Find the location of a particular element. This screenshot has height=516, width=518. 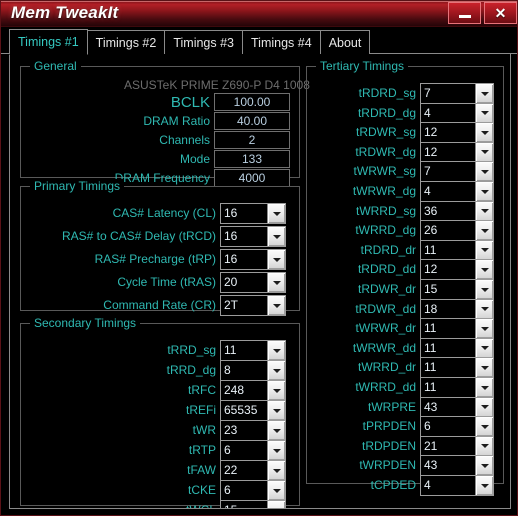

tertiary-combo-tcpded: 4 is located at coordinates (457, 485).